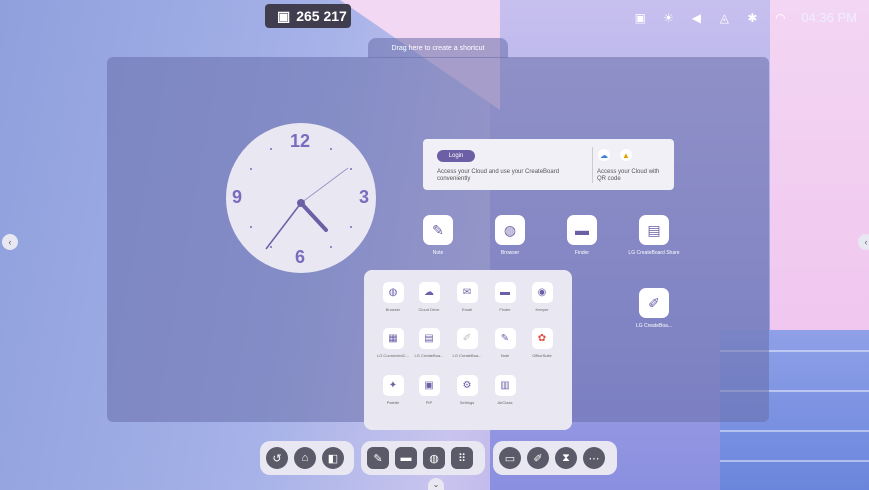 This screenshot has width=869, height=490. Describe the element at coordinates (566, 458) in the screenshot. I see `timer-icon: ⧗` at that location.